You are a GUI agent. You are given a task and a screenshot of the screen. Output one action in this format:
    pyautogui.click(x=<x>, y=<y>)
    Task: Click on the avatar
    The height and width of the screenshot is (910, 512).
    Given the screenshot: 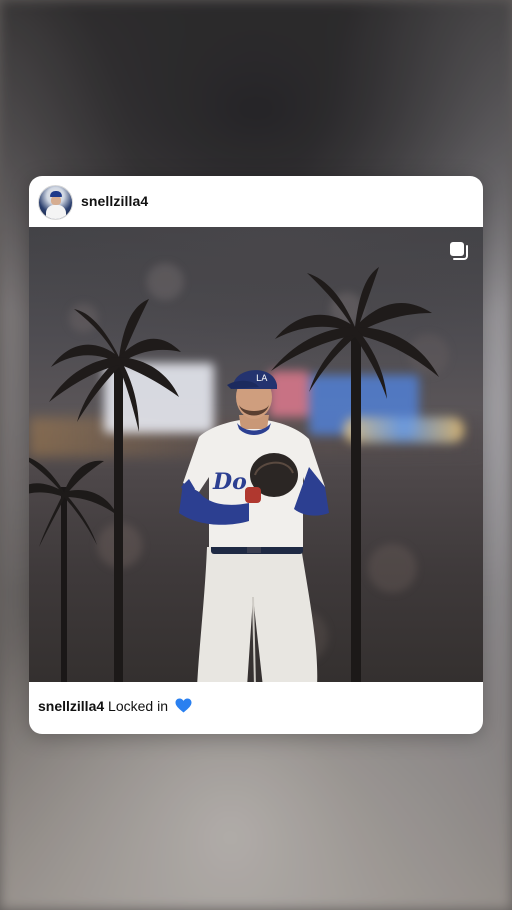 What is the action you would take?
    pyautogui.click(x=55, y=202)
    